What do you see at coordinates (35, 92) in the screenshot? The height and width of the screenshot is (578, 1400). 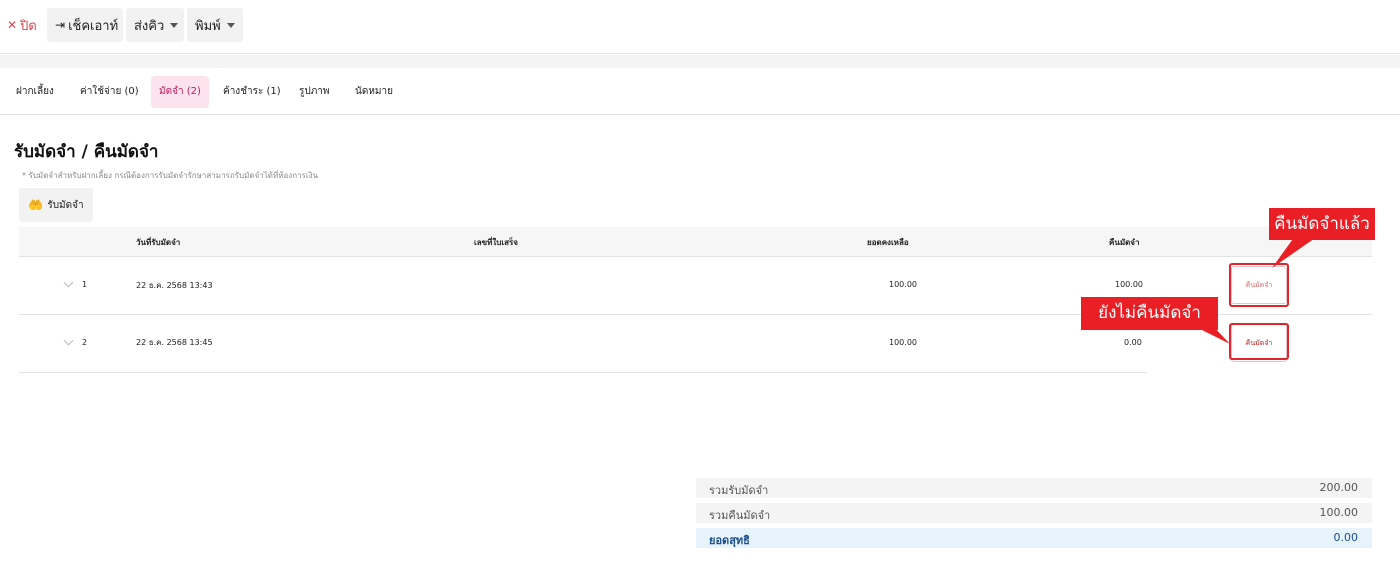 I see `tab-boarding: ฝากเลี้ยง` at bounding box center [35, 92].